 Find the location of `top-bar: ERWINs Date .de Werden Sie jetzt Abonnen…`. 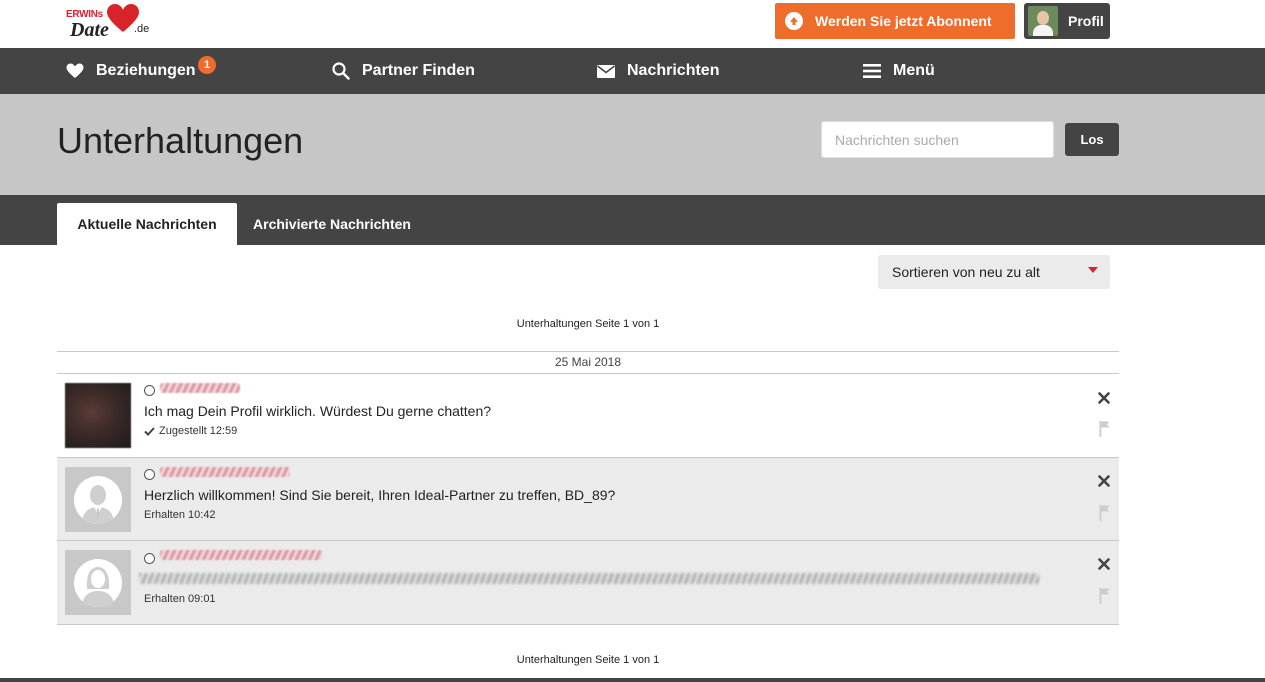

top-bar: ERWINs Date .de Werden Sie jetzt Abonnen… is located at coordinates (632, 24).